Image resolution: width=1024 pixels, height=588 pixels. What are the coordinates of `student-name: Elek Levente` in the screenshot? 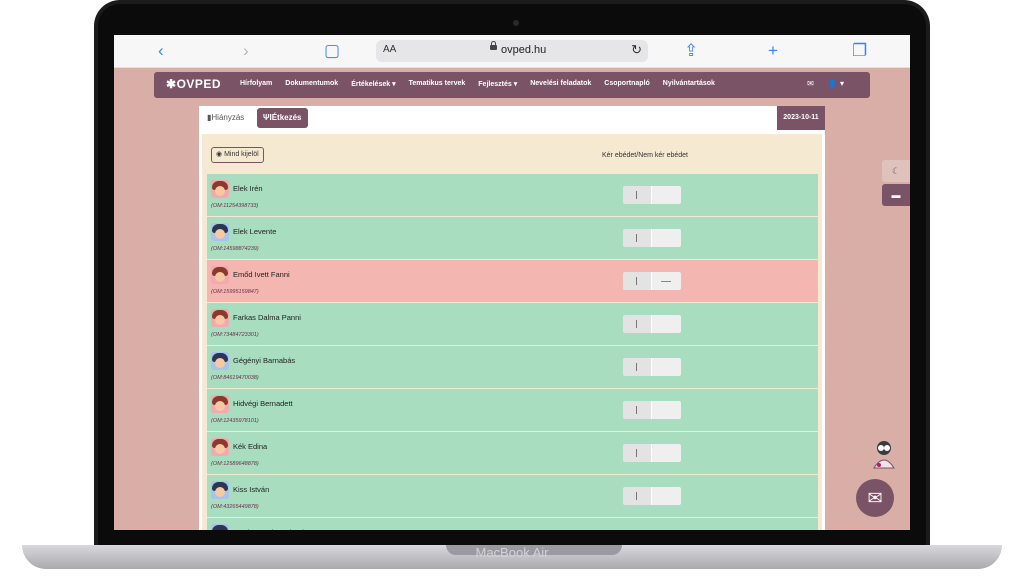 It's located at (255, 231).